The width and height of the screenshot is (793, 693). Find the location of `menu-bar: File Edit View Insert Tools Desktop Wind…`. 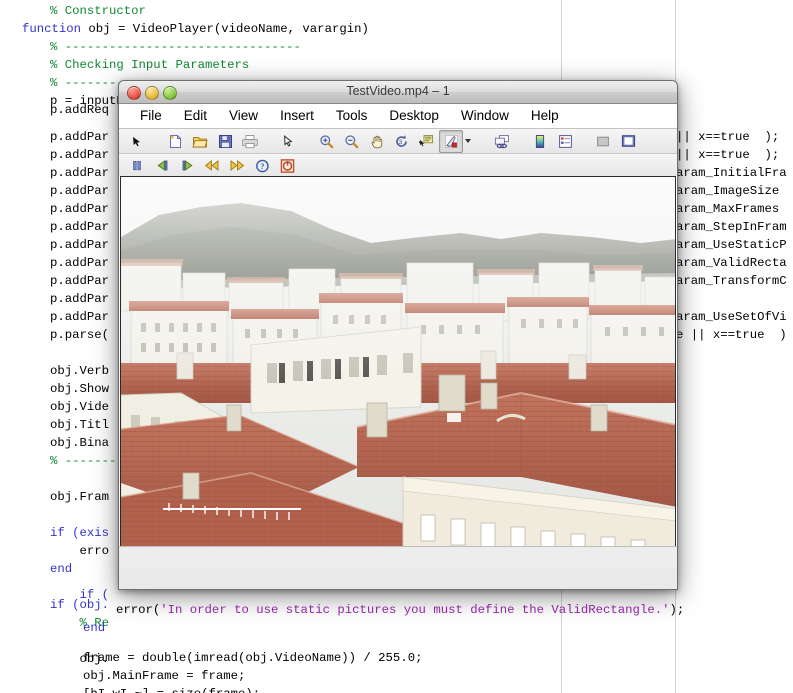

menu-bar: File Edit View Insert Tools Desktop Wind… is located at coordinates (398, 116).